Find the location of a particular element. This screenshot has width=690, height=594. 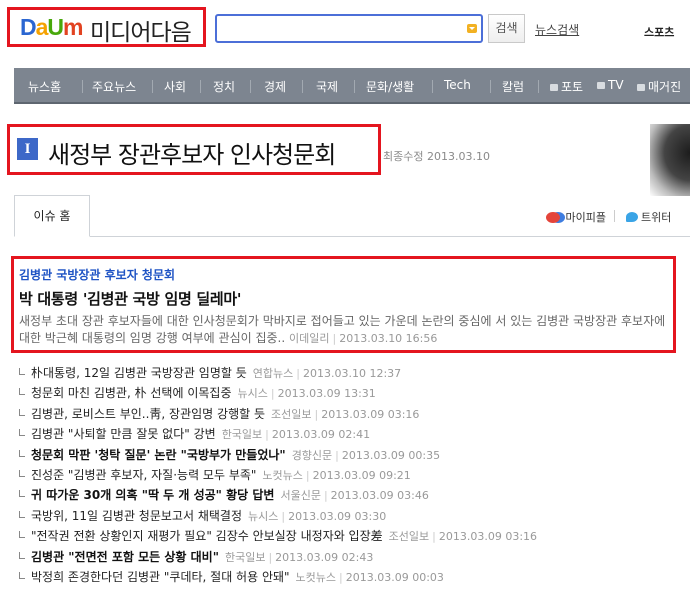

nav-item-photo: 포토 is located at coordinates (566, 86).